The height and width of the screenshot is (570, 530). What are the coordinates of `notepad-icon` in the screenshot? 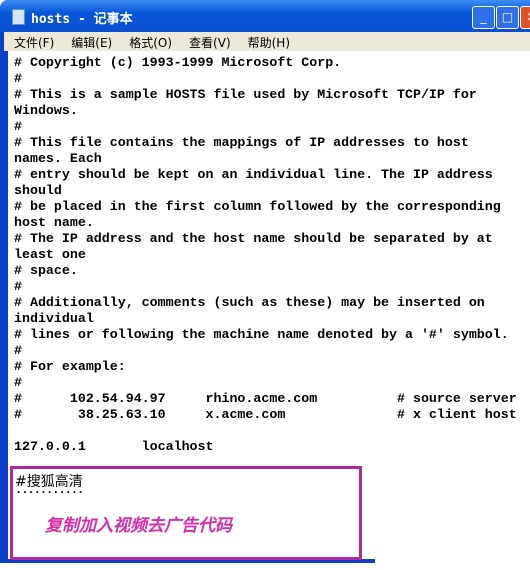 It's located at (18, 17).